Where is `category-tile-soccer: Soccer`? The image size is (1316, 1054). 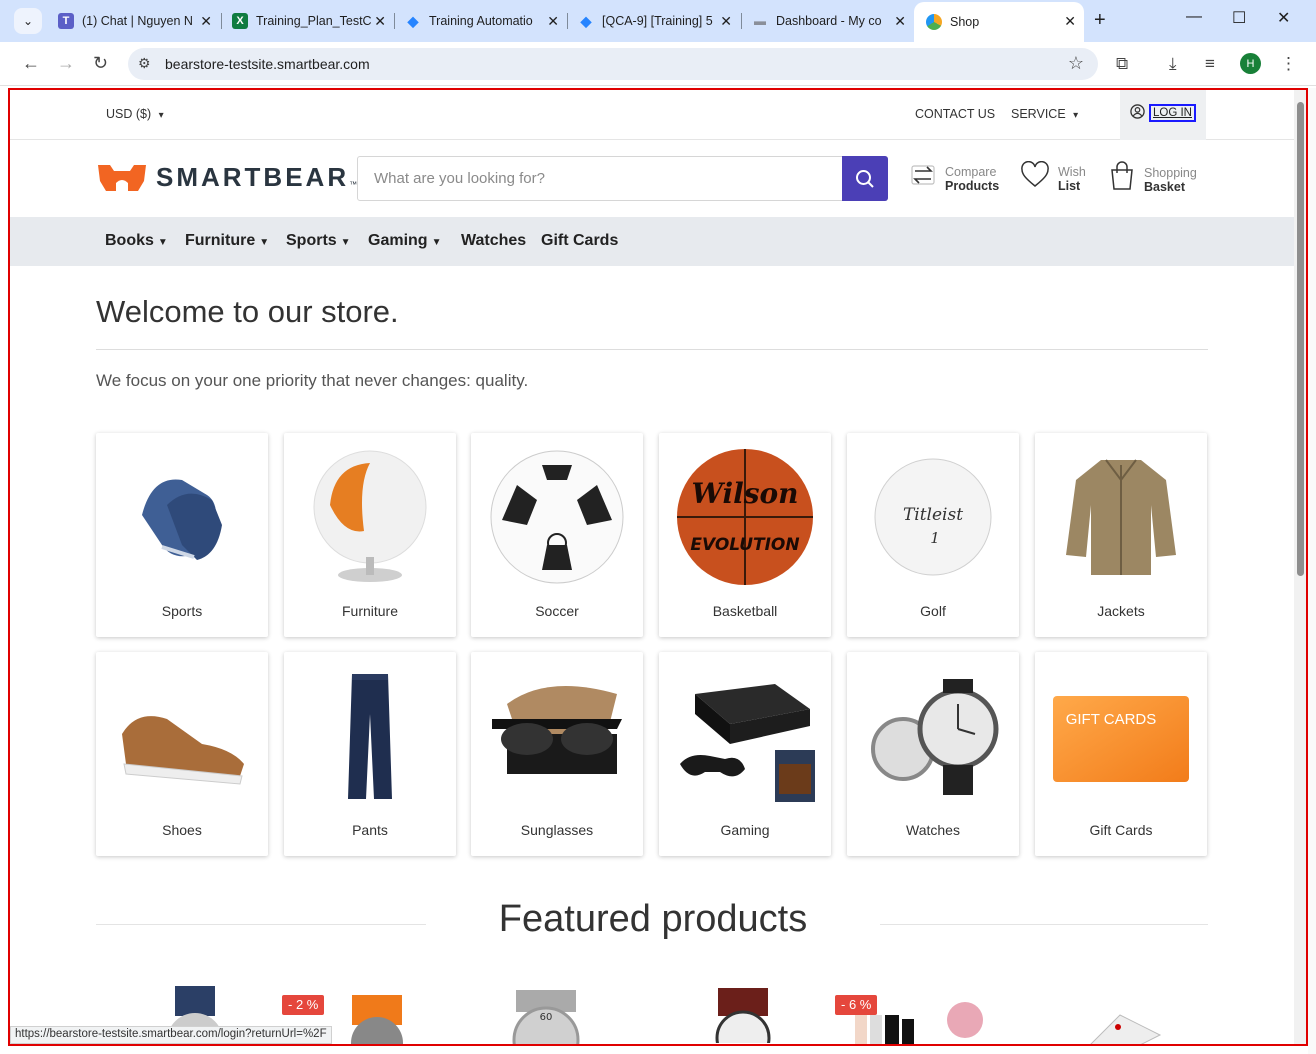 category-tile-soccer: Soccer is located at coordinates (557, 535).